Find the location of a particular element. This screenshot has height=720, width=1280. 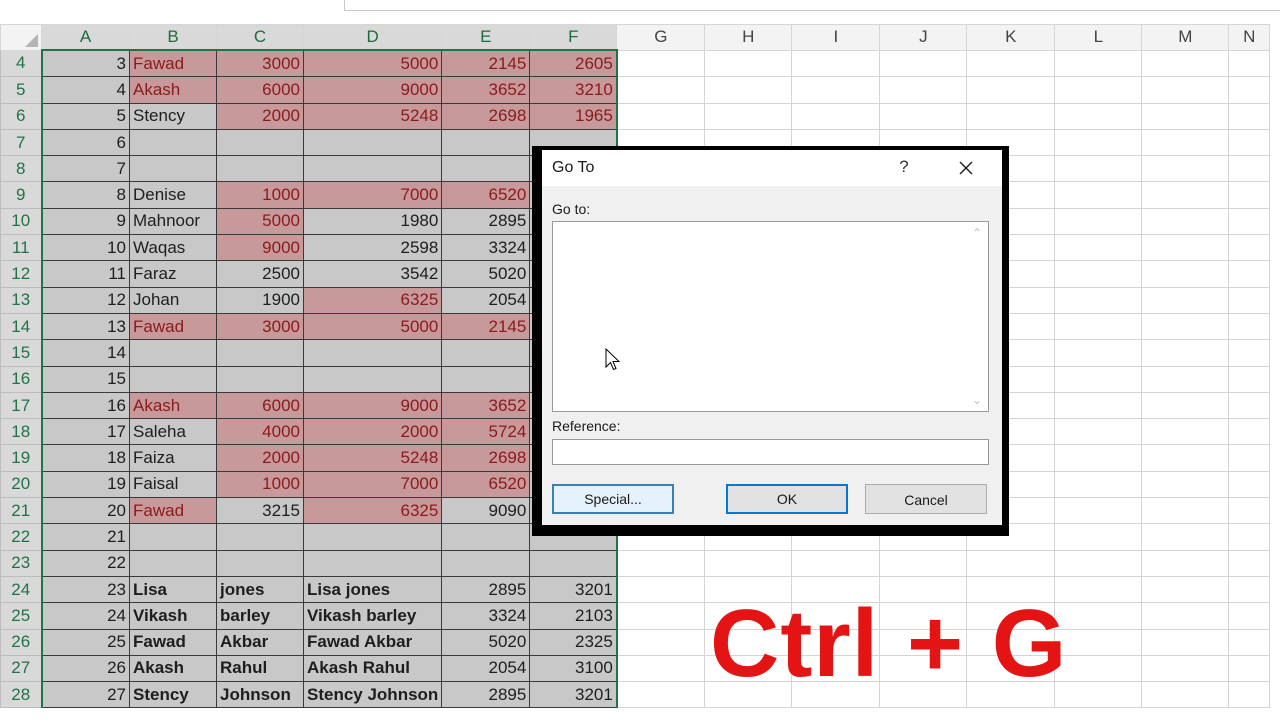

cell-f: 3210 is located at coordinates (573, 90).